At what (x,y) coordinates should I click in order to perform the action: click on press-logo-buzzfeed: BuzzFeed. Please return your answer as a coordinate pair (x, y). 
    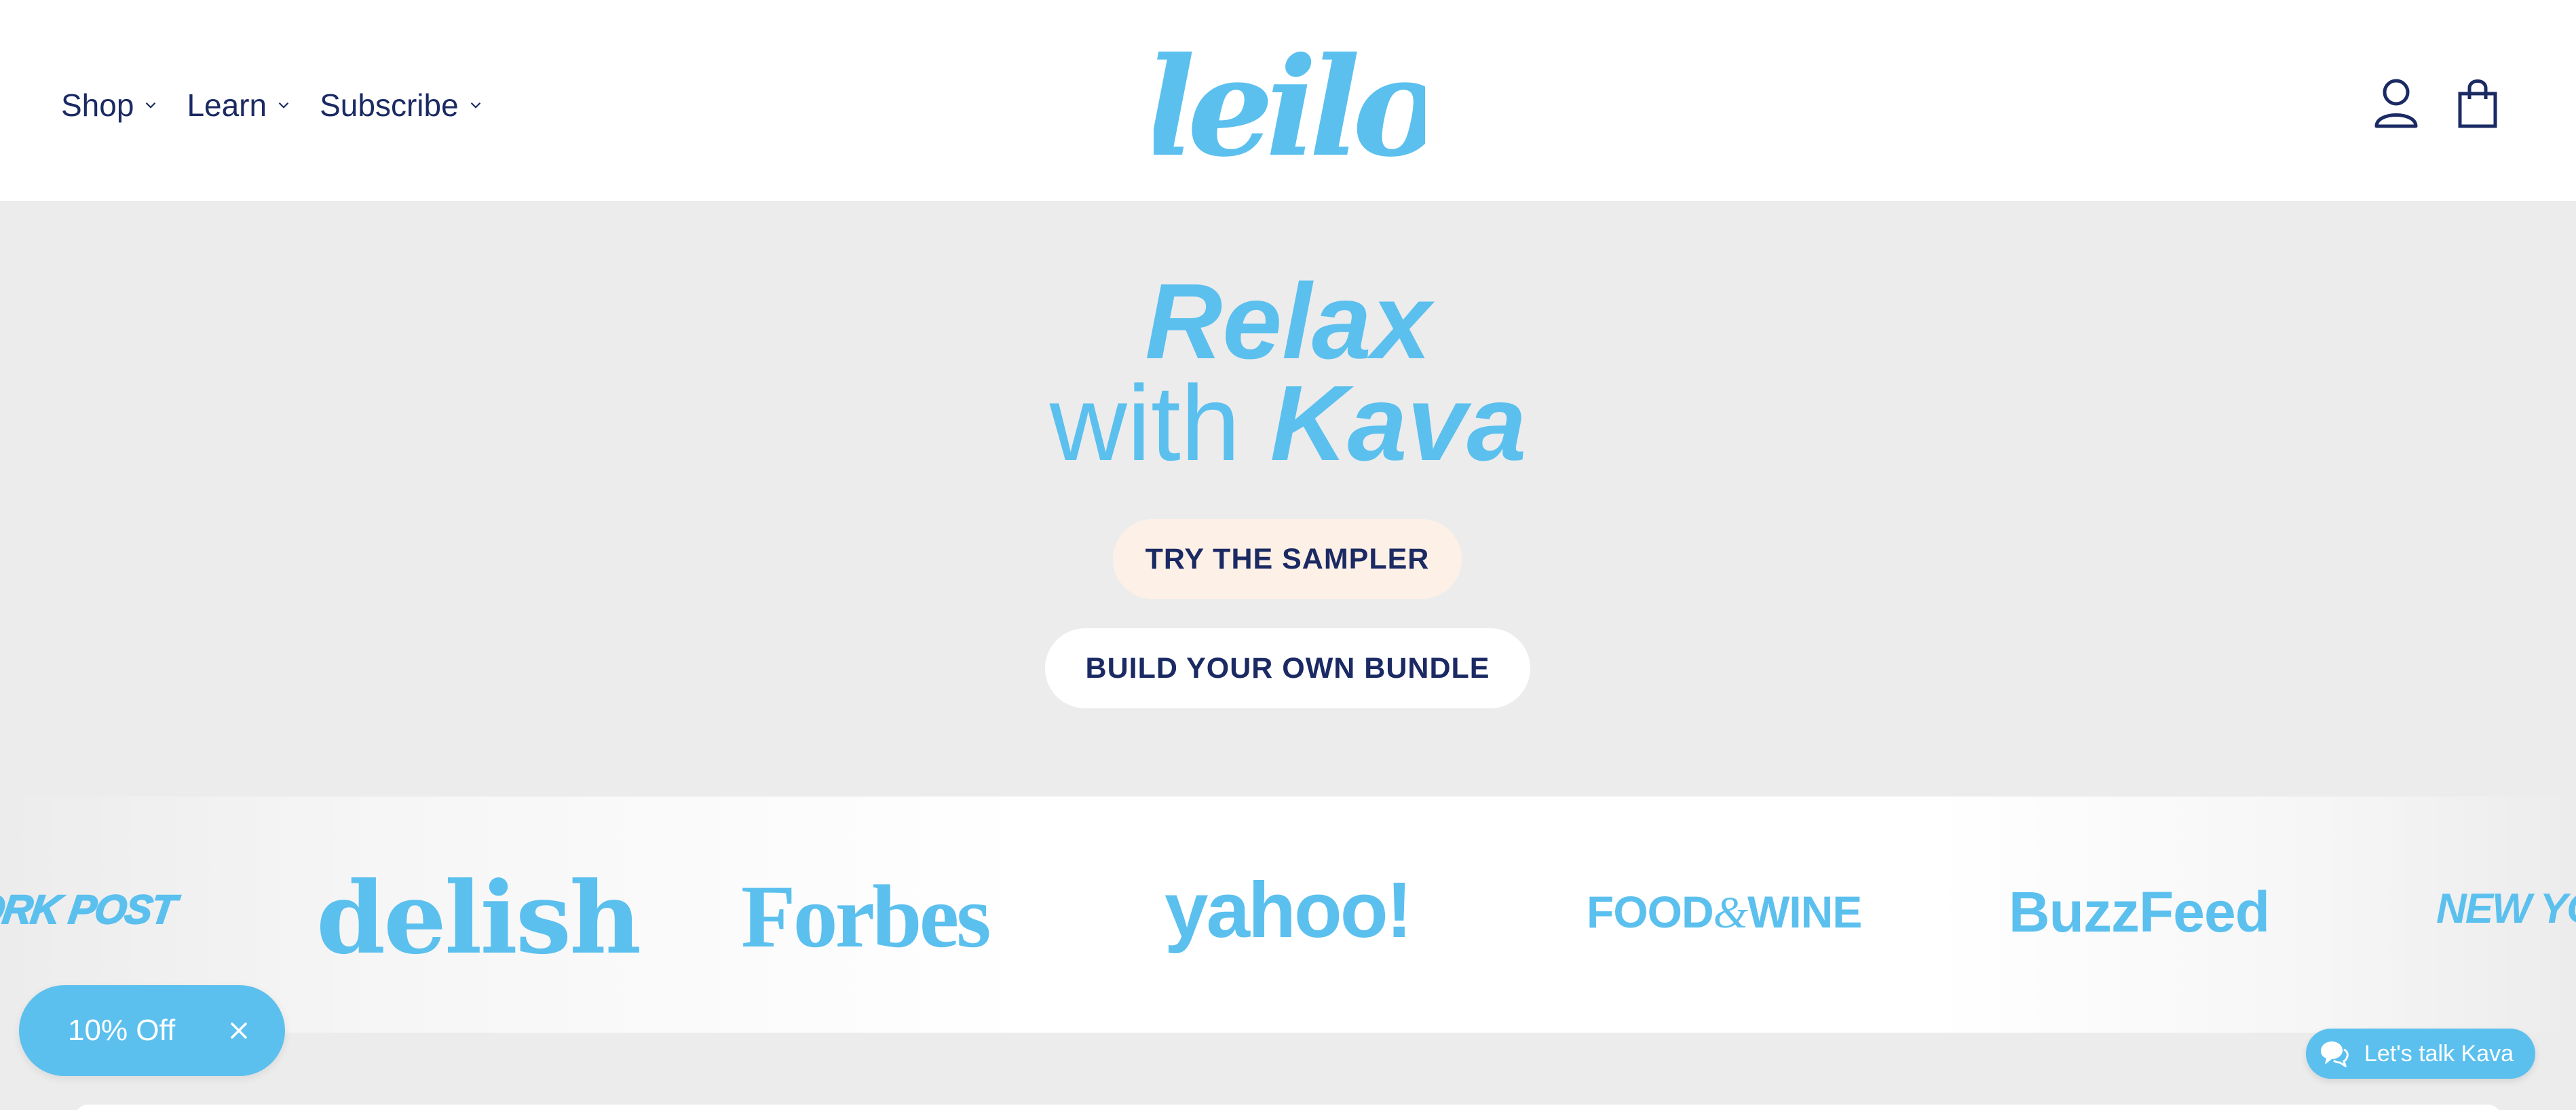
    Looking at the image, I should click on (2139, 912).